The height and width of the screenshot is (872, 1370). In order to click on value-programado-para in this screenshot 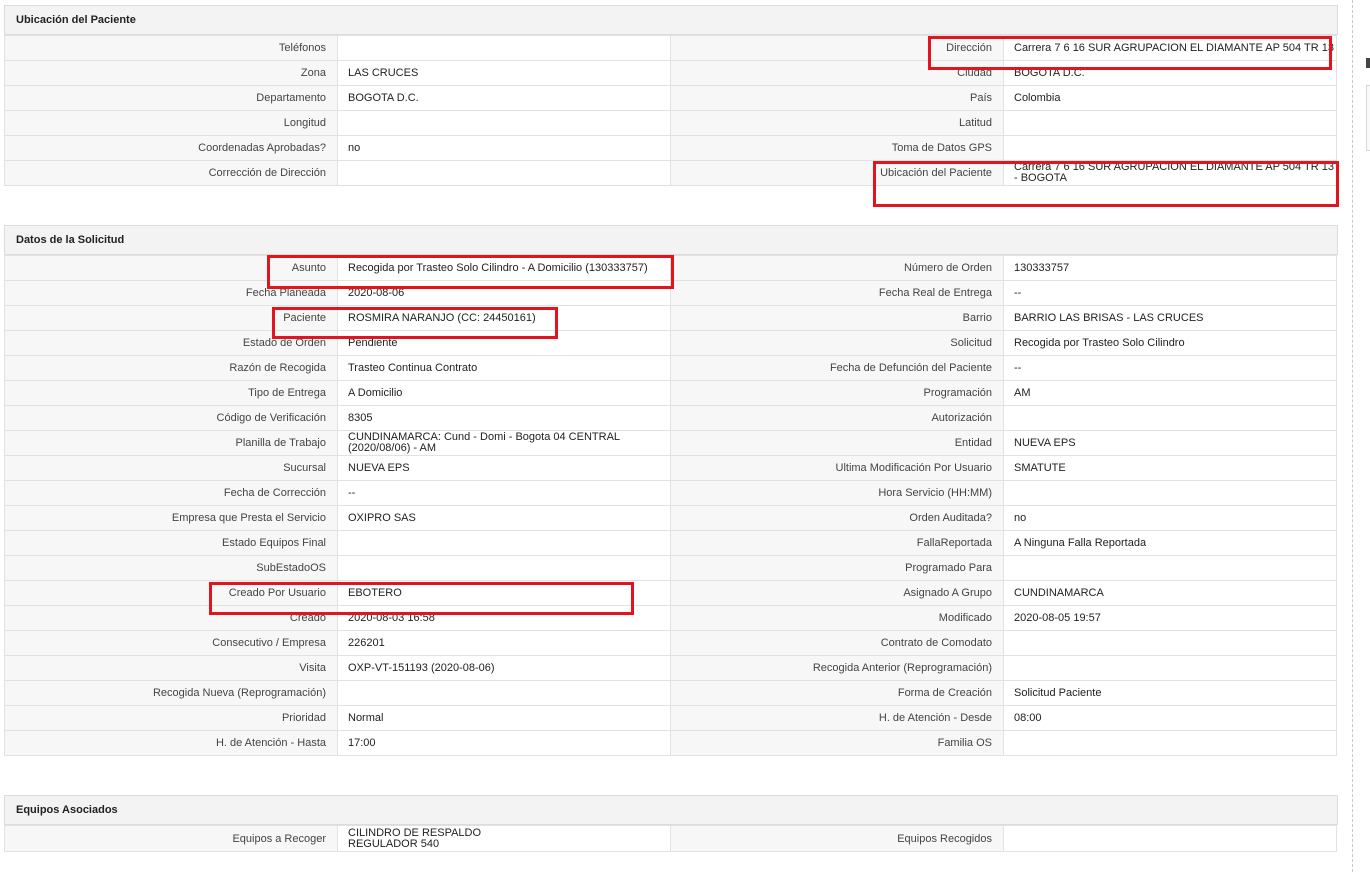, I will do `click(1170, 568)`.